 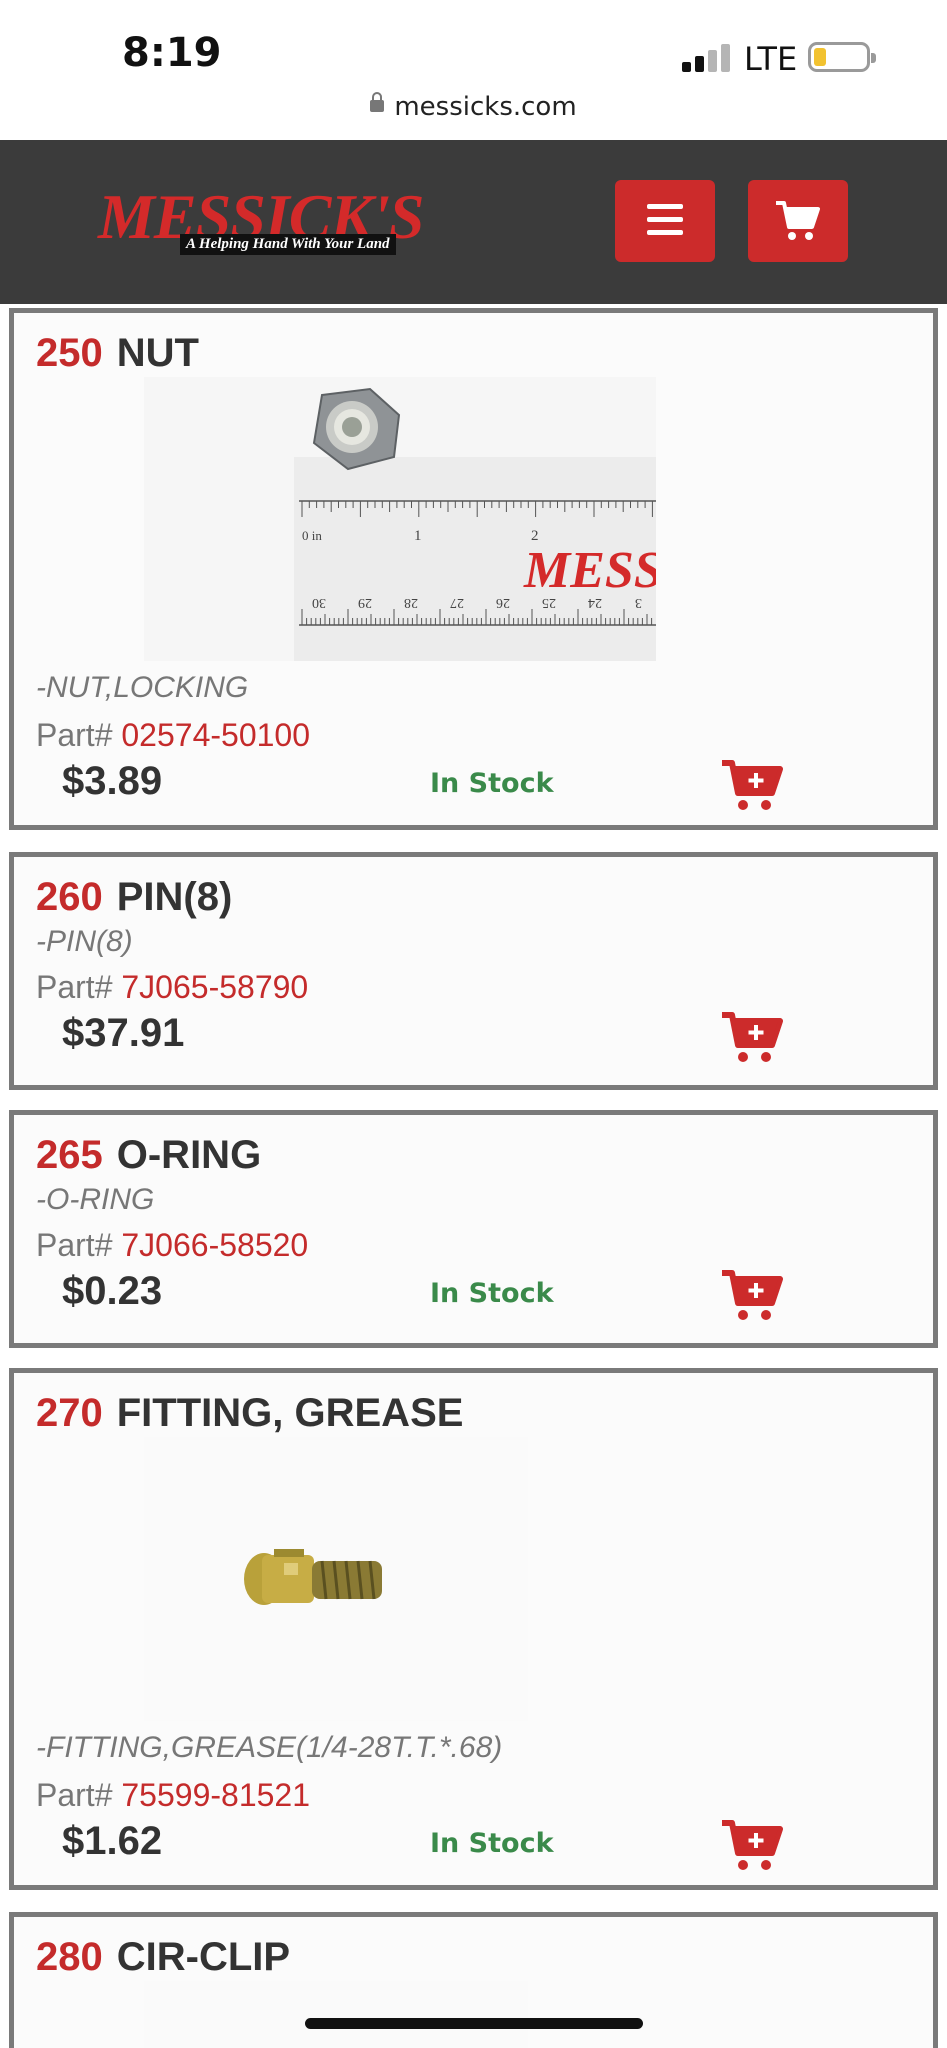 I want to click on svg-text: 26, so click(x=503, y=602).